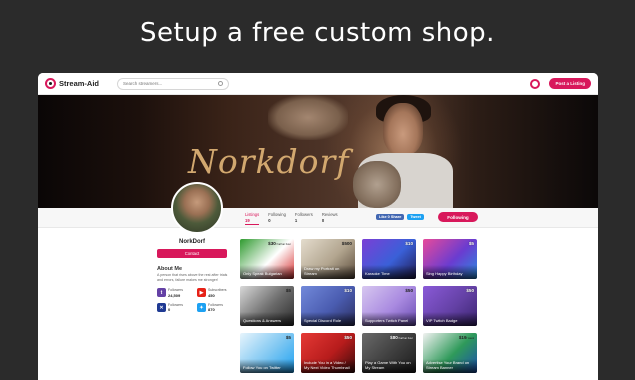  What do you see at coordinates (211, 295) in the screenshot?
I see `social-stat-value: 450` at bounding box center [211, 295].